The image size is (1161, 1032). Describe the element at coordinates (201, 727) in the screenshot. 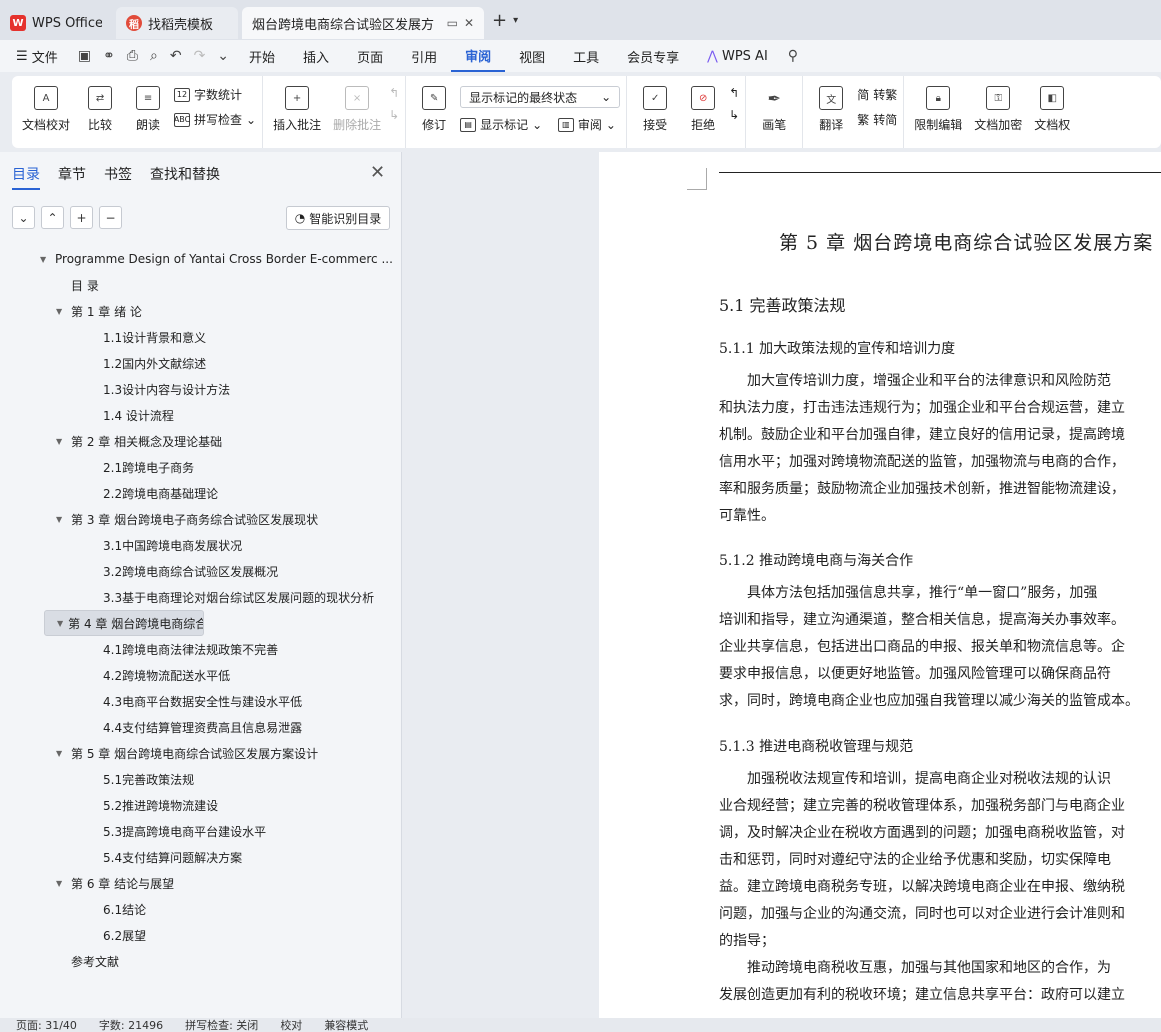

I see `toc-item: 4.4支付结算管理资费高且信息易泄露` at that location.